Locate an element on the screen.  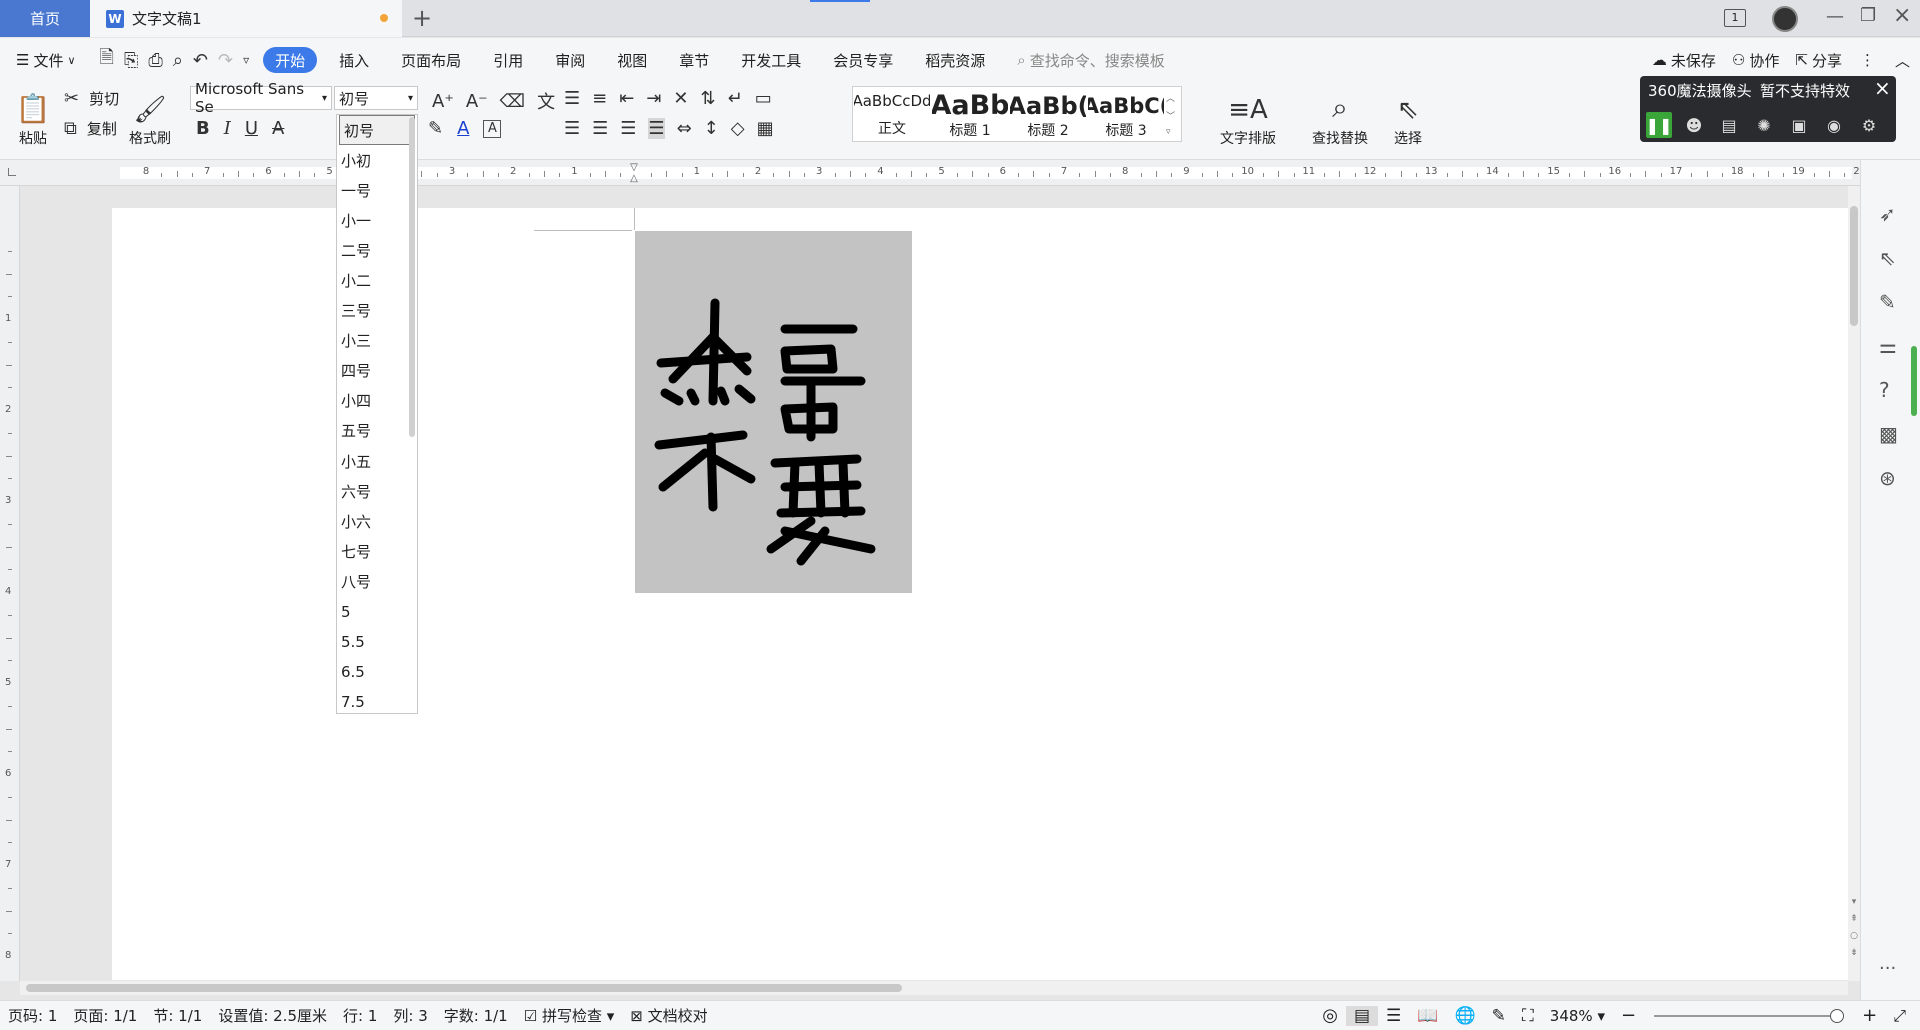
restore-icon: ❐ is located at coordinates (1868, 15).